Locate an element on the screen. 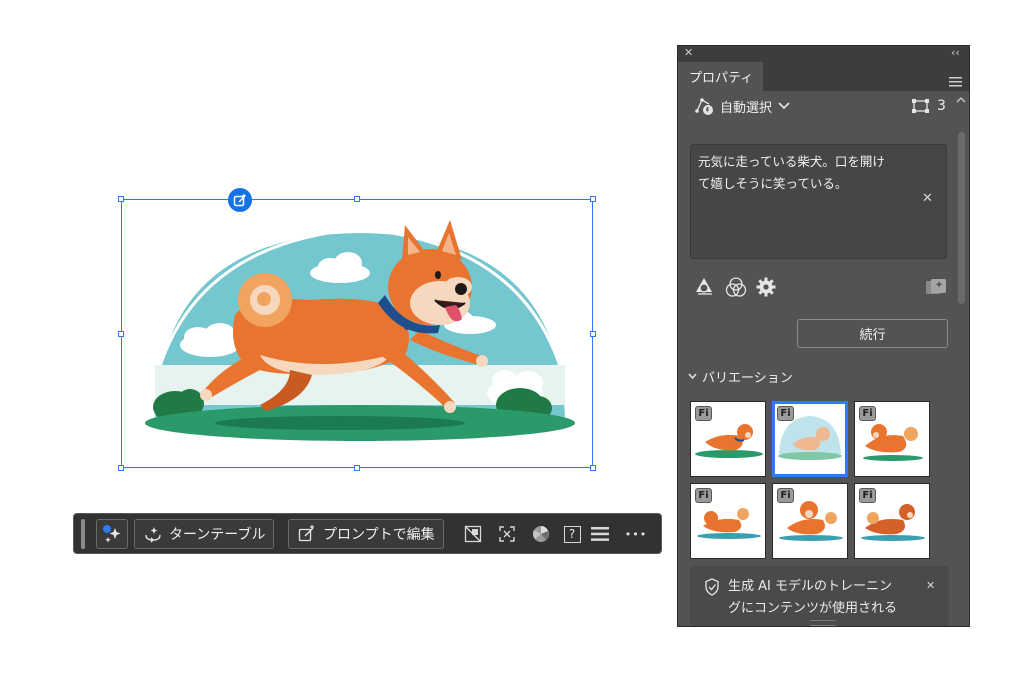 This screenshot has width=1024, height=677. help-button: ? is located at coordinates (572, 534).